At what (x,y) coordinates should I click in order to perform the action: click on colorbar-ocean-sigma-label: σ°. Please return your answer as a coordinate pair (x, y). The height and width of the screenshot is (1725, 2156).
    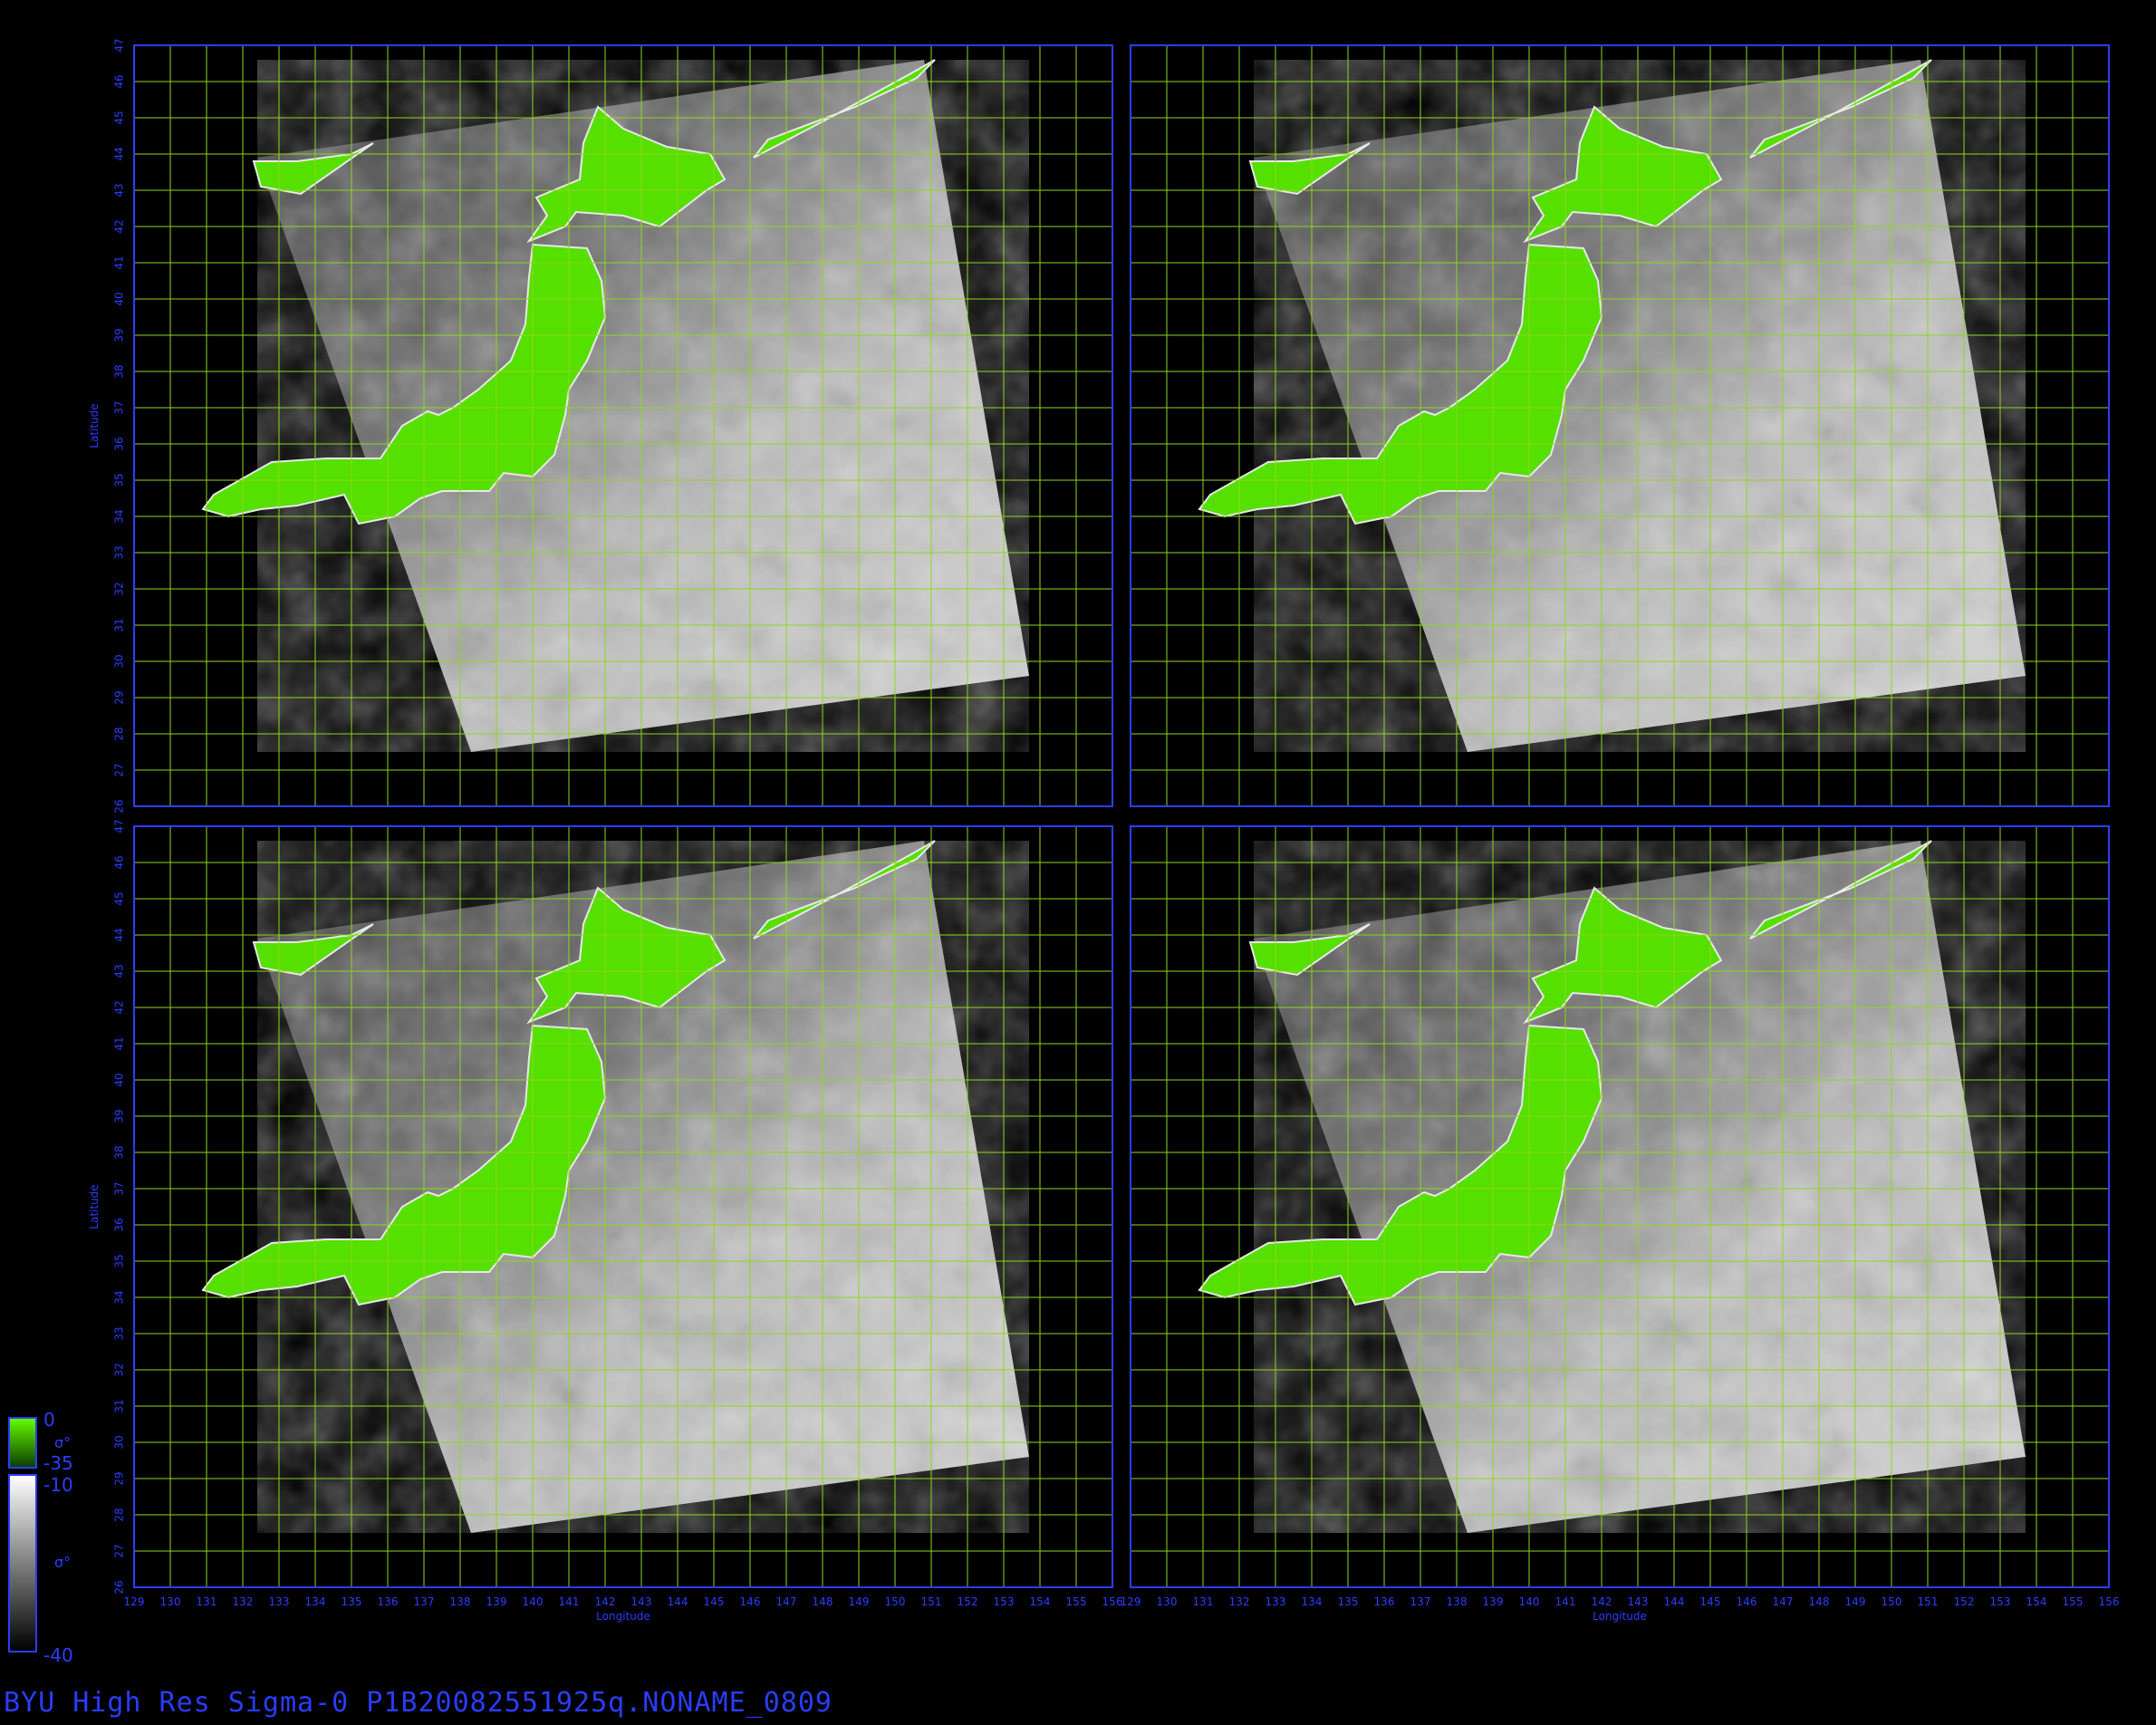
    Looking at the image, I should click on (63, 1562).